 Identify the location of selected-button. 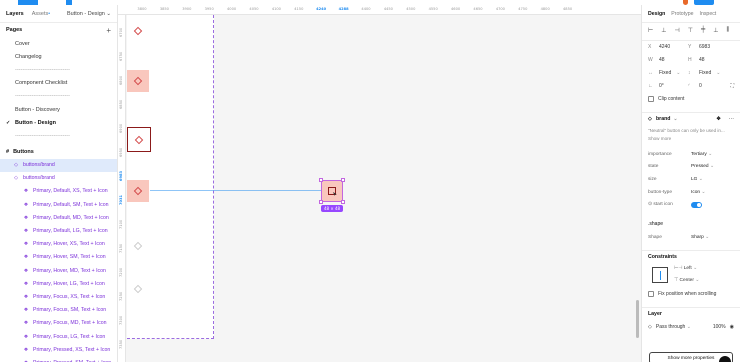
(332, 191).